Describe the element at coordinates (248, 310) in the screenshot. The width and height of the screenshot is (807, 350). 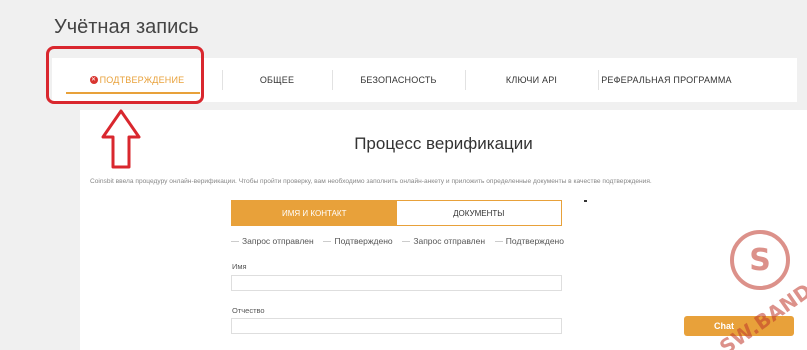
I see `middle-name-label: Отчество` at that location.